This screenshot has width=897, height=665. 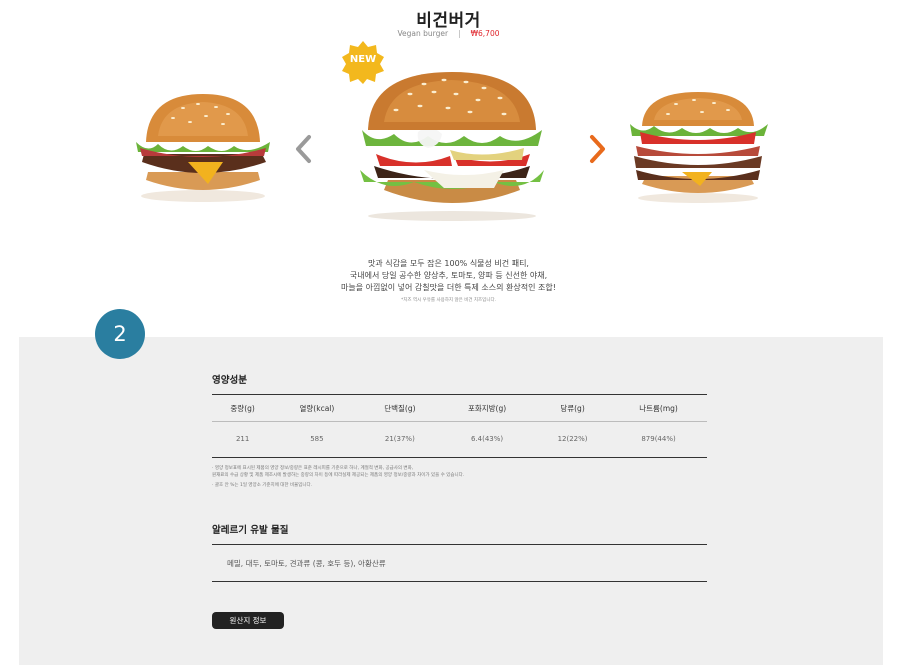 What do you see at coordinates (304, 149) in the screenshot?
I see `chevron-left-icon` at bounding box center [304, 149].